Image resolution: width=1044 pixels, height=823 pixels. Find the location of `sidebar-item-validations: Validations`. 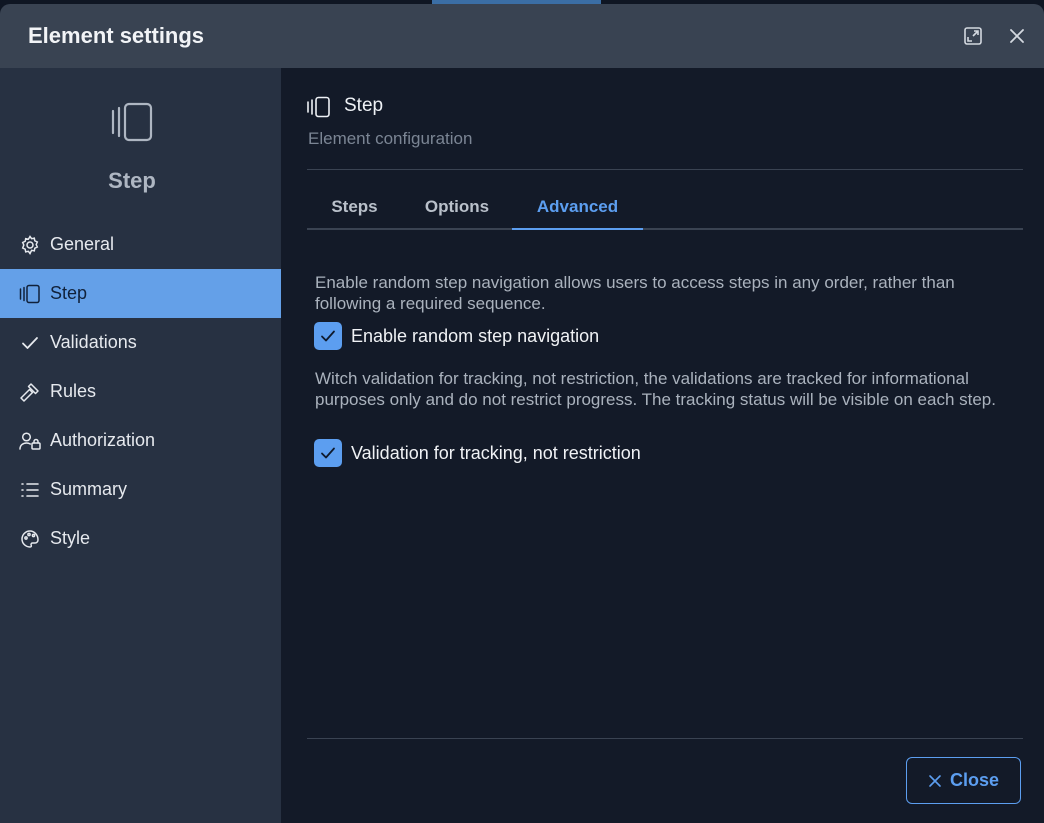

sidebar-item-validations: Validations is located at coordinates (140, 342).